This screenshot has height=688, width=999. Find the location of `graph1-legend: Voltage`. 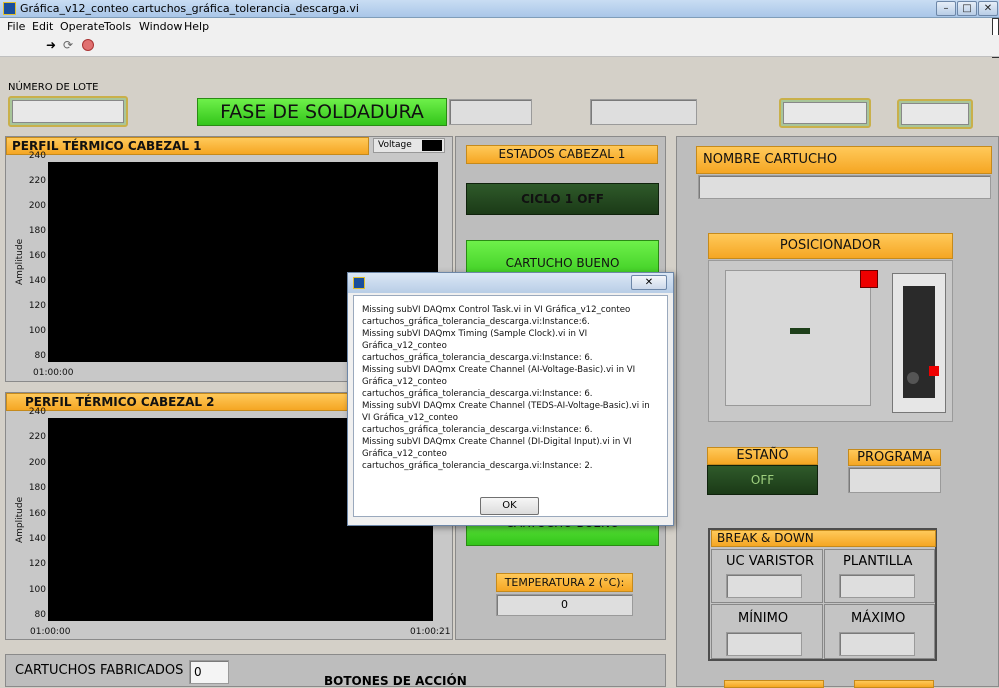

graph1-legend: Voltage is located at coordinates (409, 145).